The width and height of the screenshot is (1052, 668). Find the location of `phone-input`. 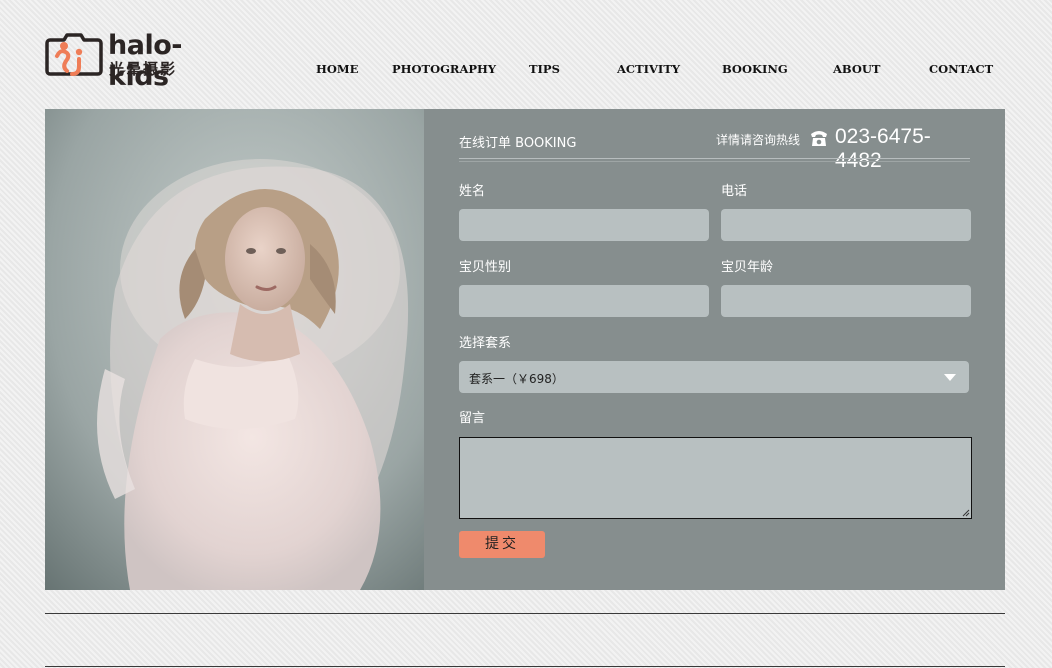

phone-input is located at coordinates (846, 225).